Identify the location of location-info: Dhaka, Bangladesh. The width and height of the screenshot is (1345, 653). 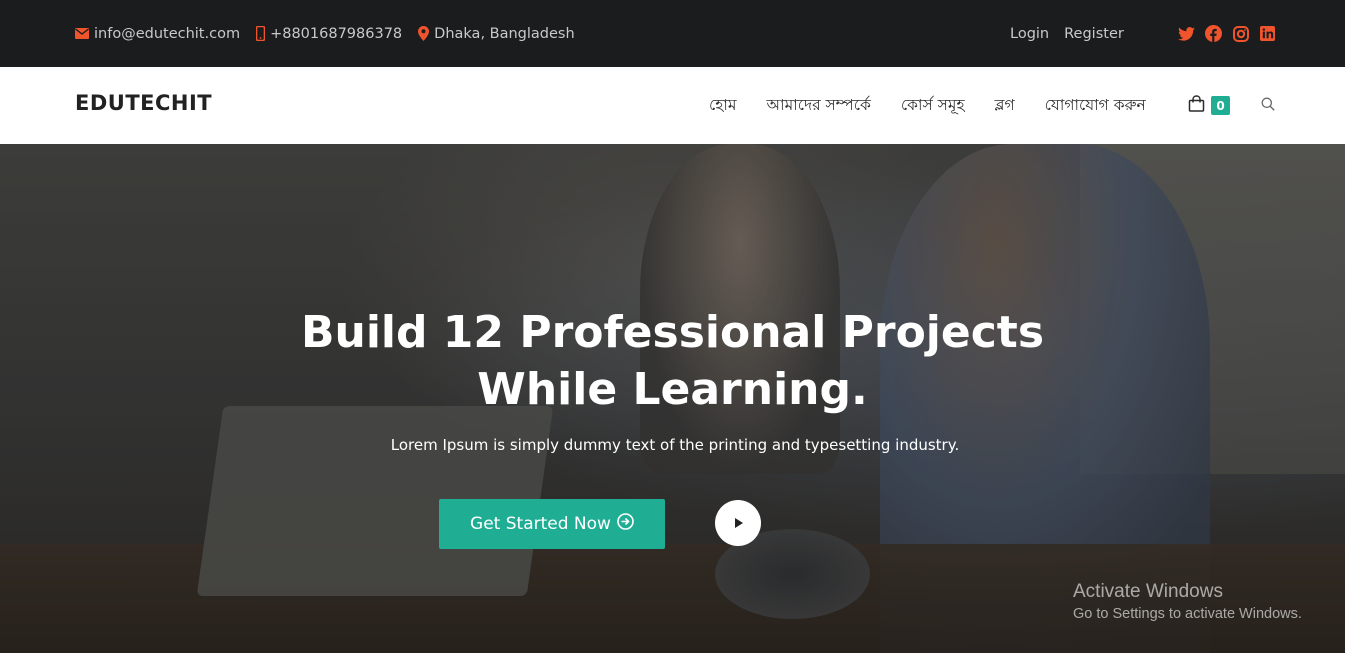
(496, 34).